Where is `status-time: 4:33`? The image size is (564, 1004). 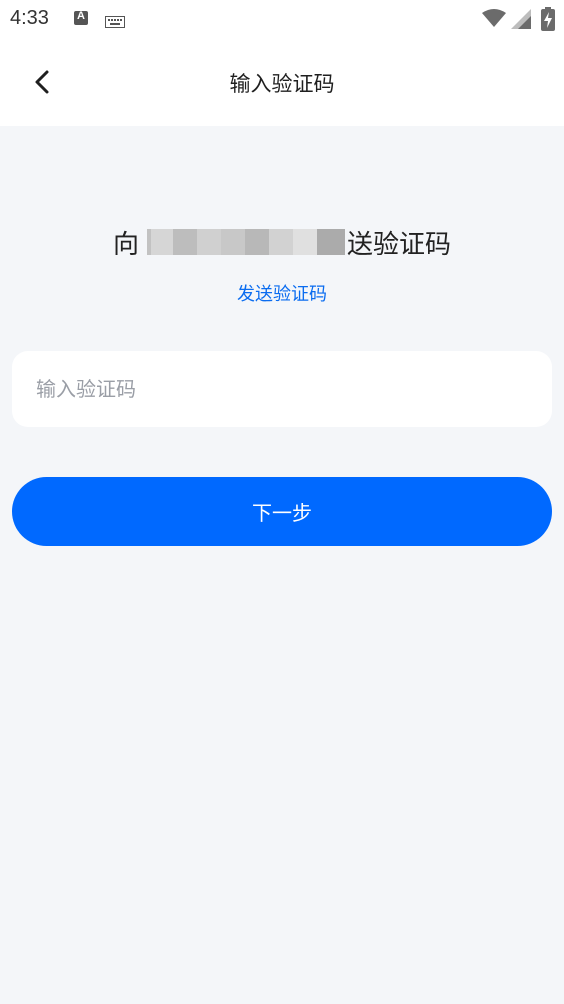
status-time: 4:33 is located at coordinates (29, 18).